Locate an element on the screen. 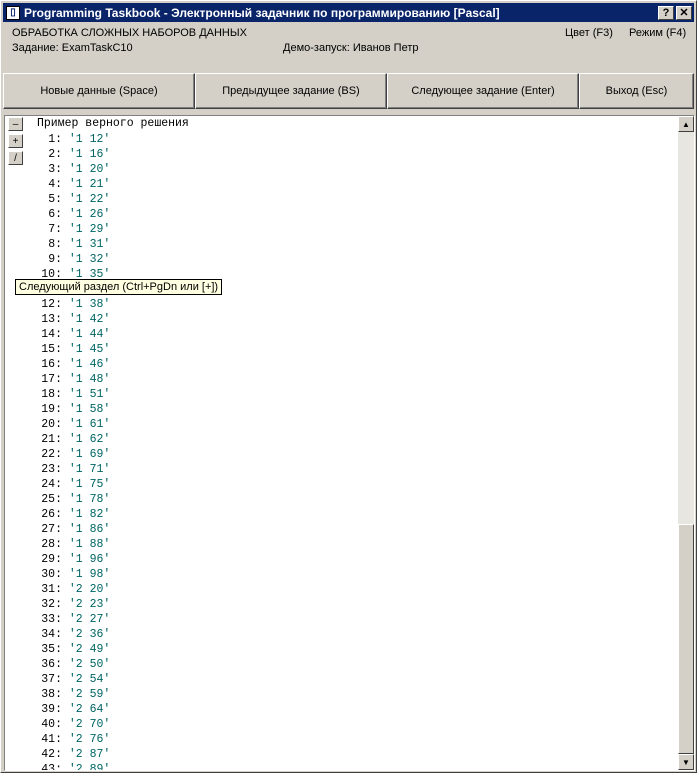  list-item: 29: '1 96' is located at coordinates (62, 559).